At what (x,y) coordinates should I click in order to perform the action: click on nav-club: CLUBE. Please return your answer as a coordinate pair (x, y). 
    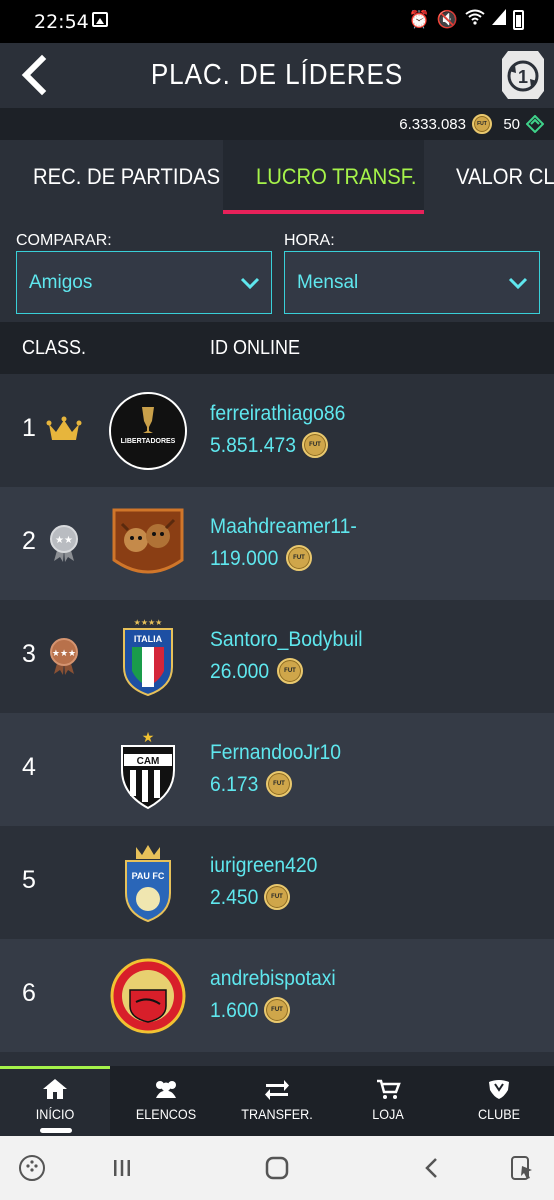
    Looking at the image, I should click on (499, 1101).